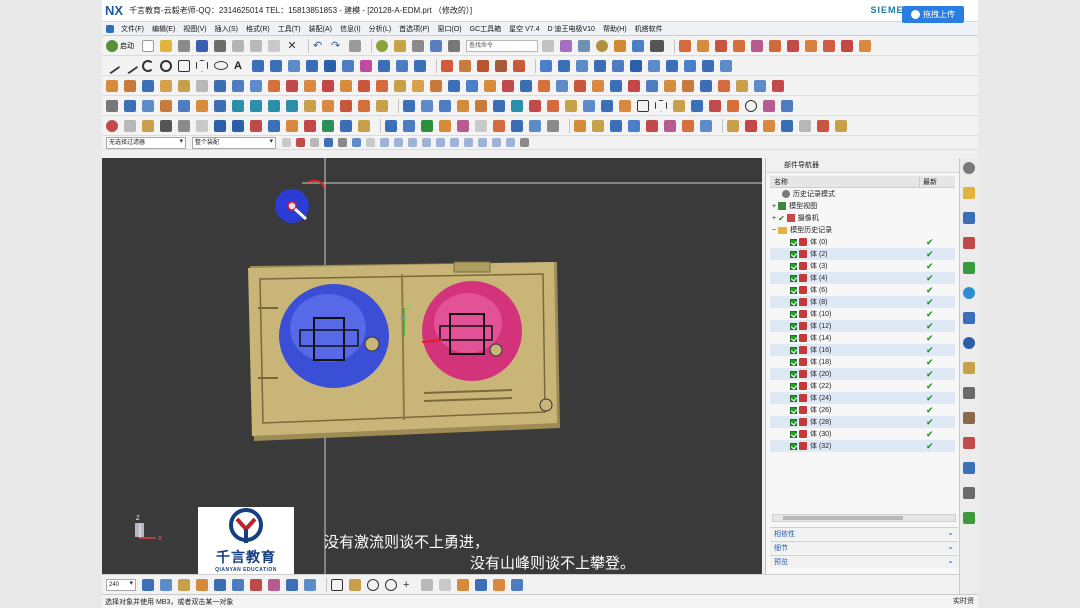  Describe the element at coordinates (234, 142) in the screenshot. I see `selection-scope-select: 整个装配` at that location.